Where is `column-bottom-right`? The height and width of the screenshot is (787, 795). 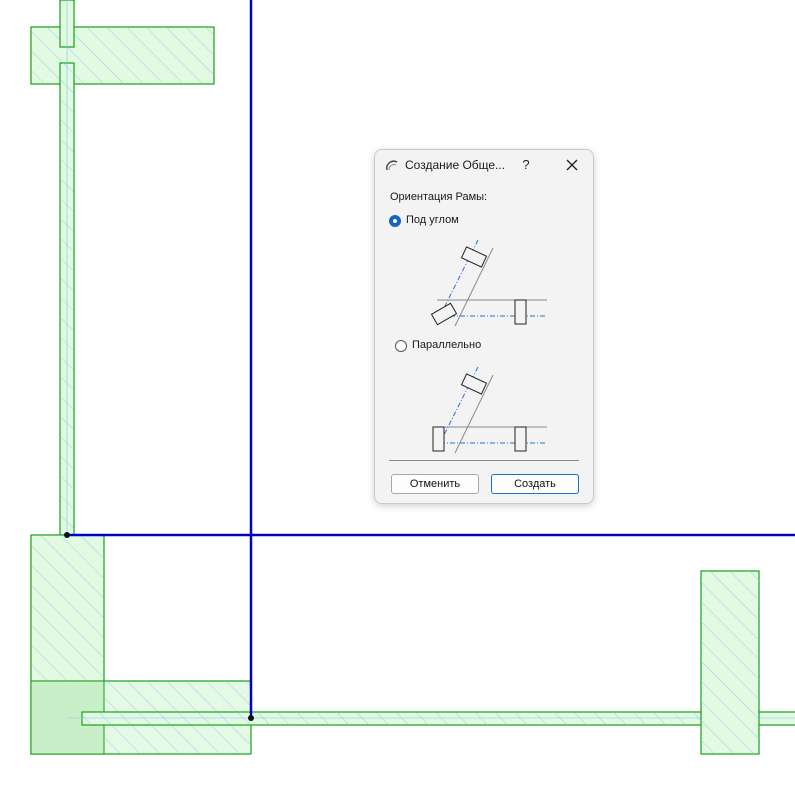 column-bottom-right is located at coordinates (730, 662).